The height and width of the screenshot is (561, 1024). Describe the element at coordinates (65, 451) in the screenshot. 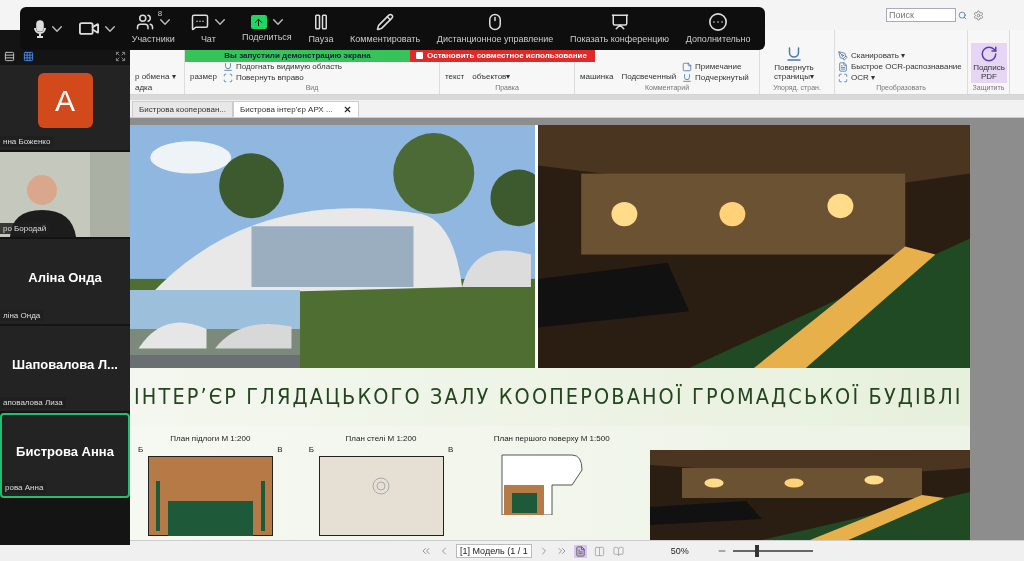

I see `participant-name: Бистрова Анна` at that location.